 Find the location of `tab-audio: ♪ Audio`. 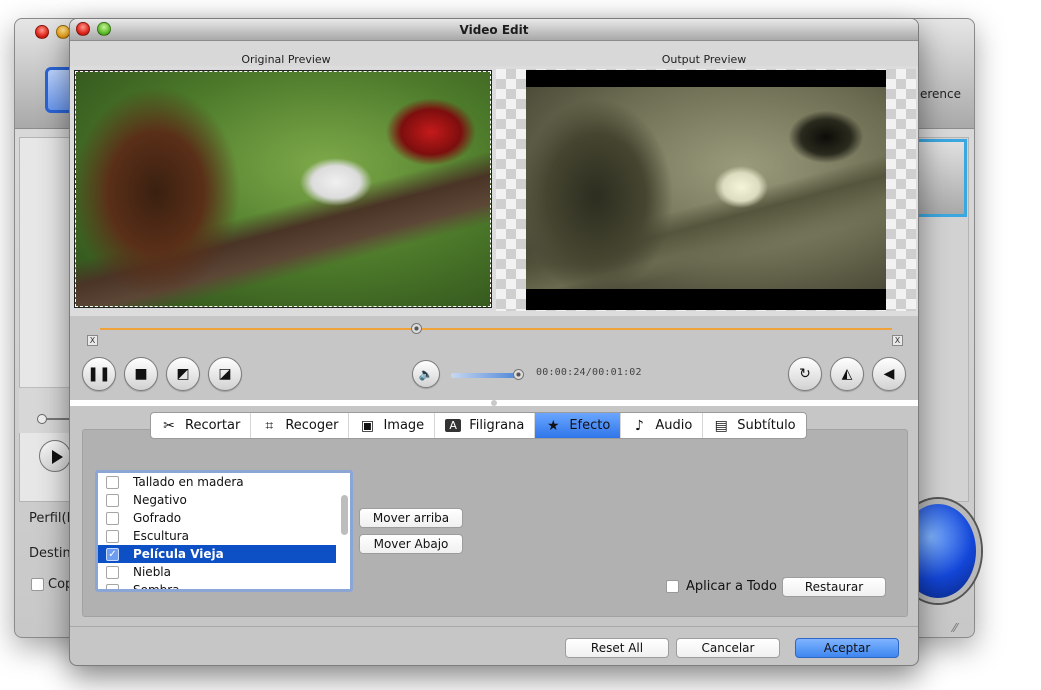

tab-audio: ♪ Audio is located at coordinates (662, 425).